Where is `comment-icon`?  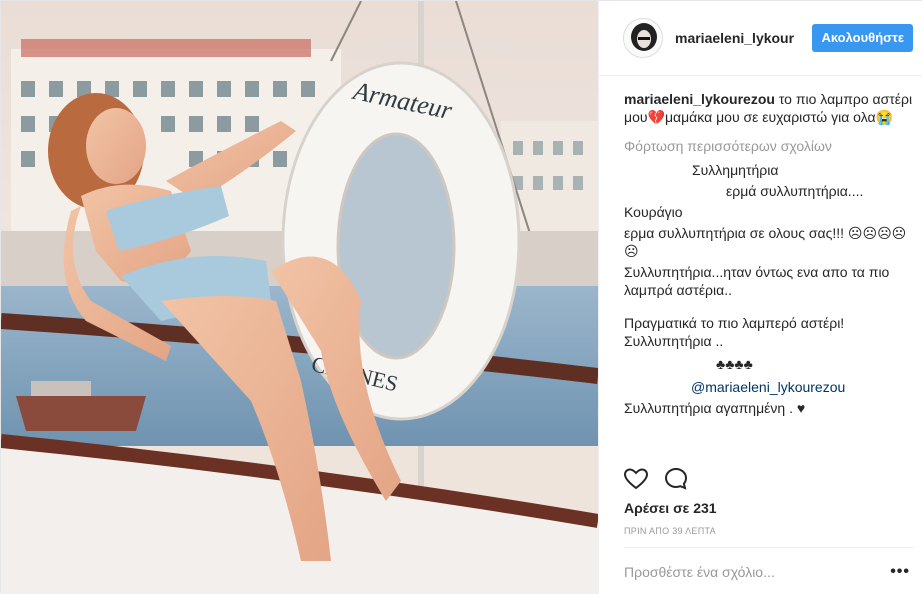
comment-icon is located at coordinates (676, 479).